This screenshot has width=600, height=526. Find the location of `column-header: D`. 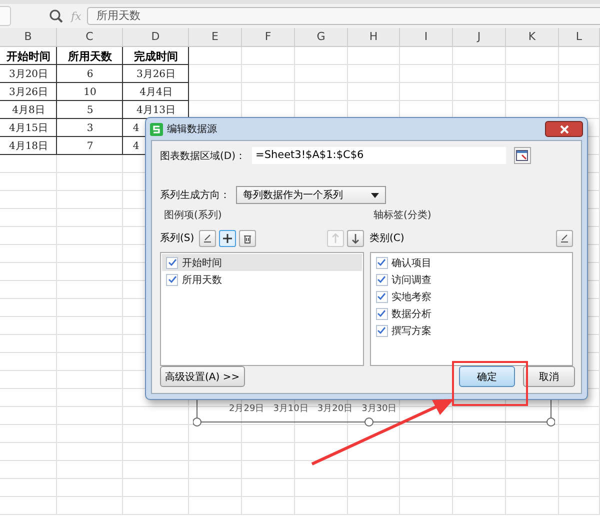

column-header: D is located at coordinates (156, 37).